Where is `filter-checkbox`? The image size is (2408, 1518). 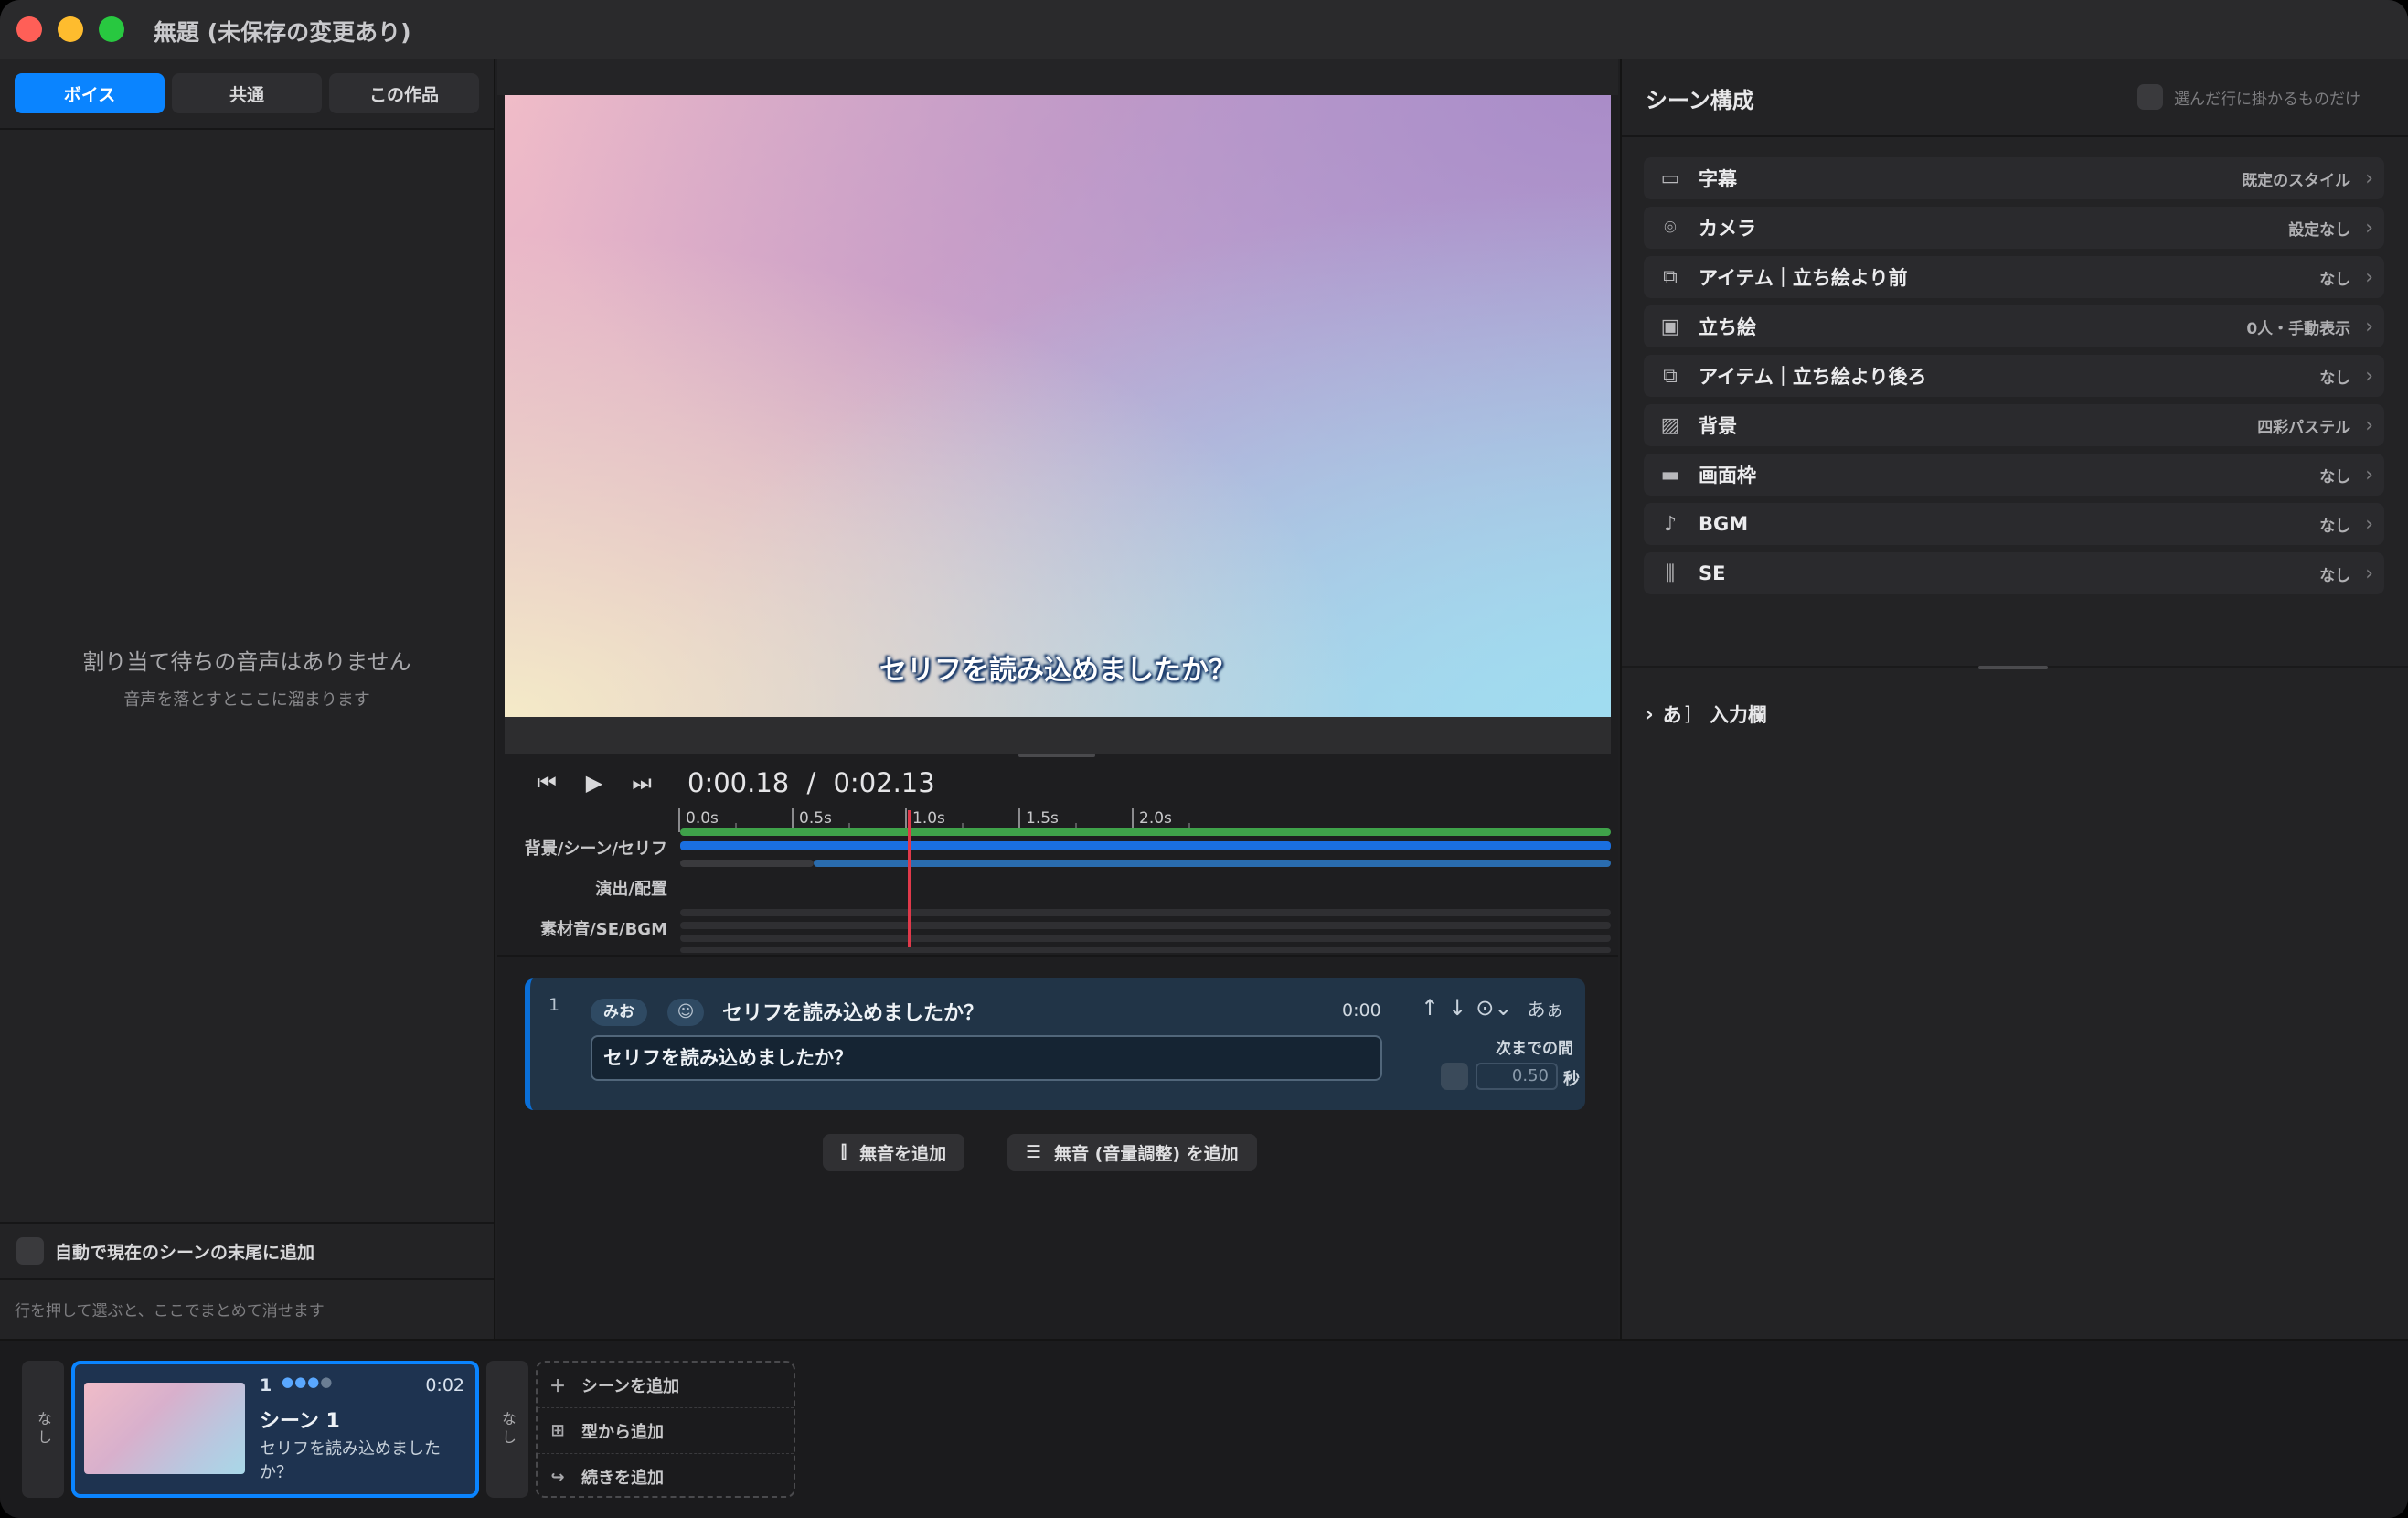
filter-checkbox is located at coordinates (2150, 97).